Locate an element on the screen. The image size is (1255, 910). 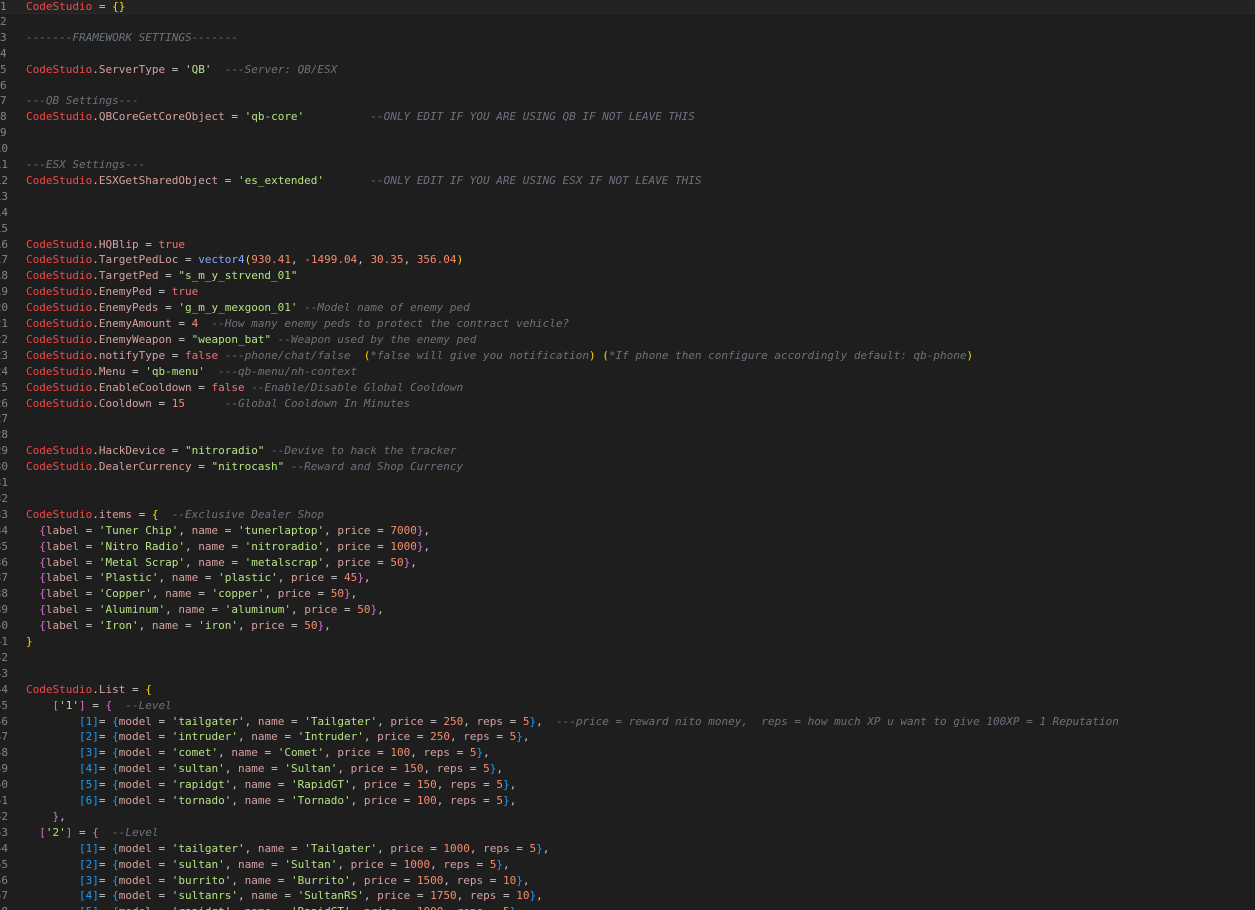
line-number: 32 is located at coordinates (4, 498).